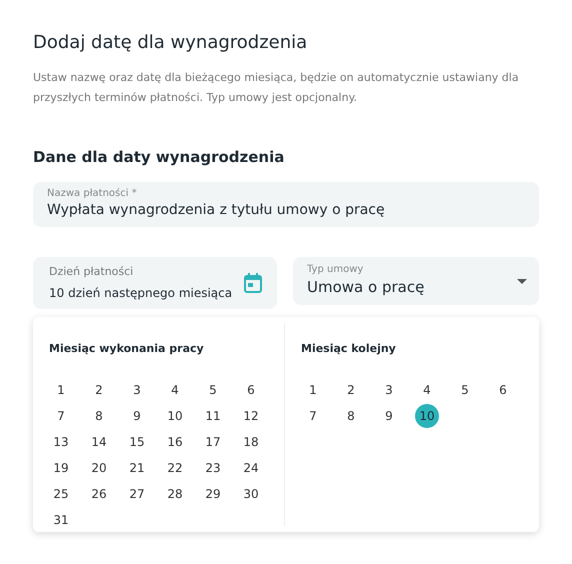  Describe the element at coordinates (140, 293) in the screenshot. I see `field-value: 10 dzień następnego miesiąca` at that location.